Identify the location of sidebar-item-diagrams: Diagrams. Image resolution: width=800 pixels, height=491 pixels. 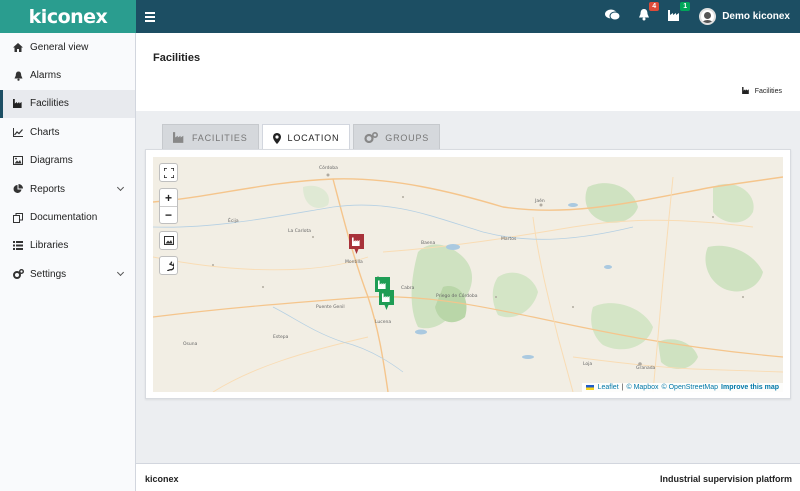
(67, 161).